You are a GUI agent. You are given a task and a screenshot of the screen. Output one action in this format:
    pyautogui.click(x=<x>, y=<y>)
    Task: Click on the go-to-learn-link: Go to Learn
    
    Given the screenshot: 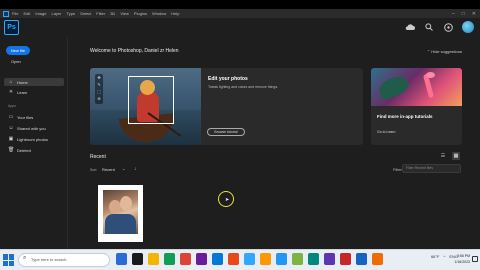 What is the action you would take?
    pyautogui.click(x=386, y=132)
    